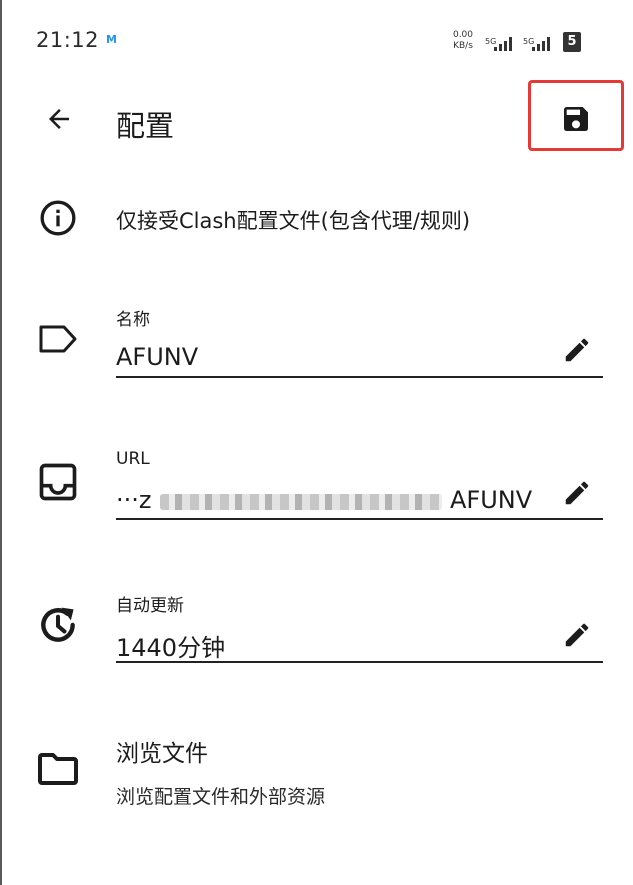  Describe the element at coordinates (58, 218) in the screenshot. I see `info-icon` at that location.